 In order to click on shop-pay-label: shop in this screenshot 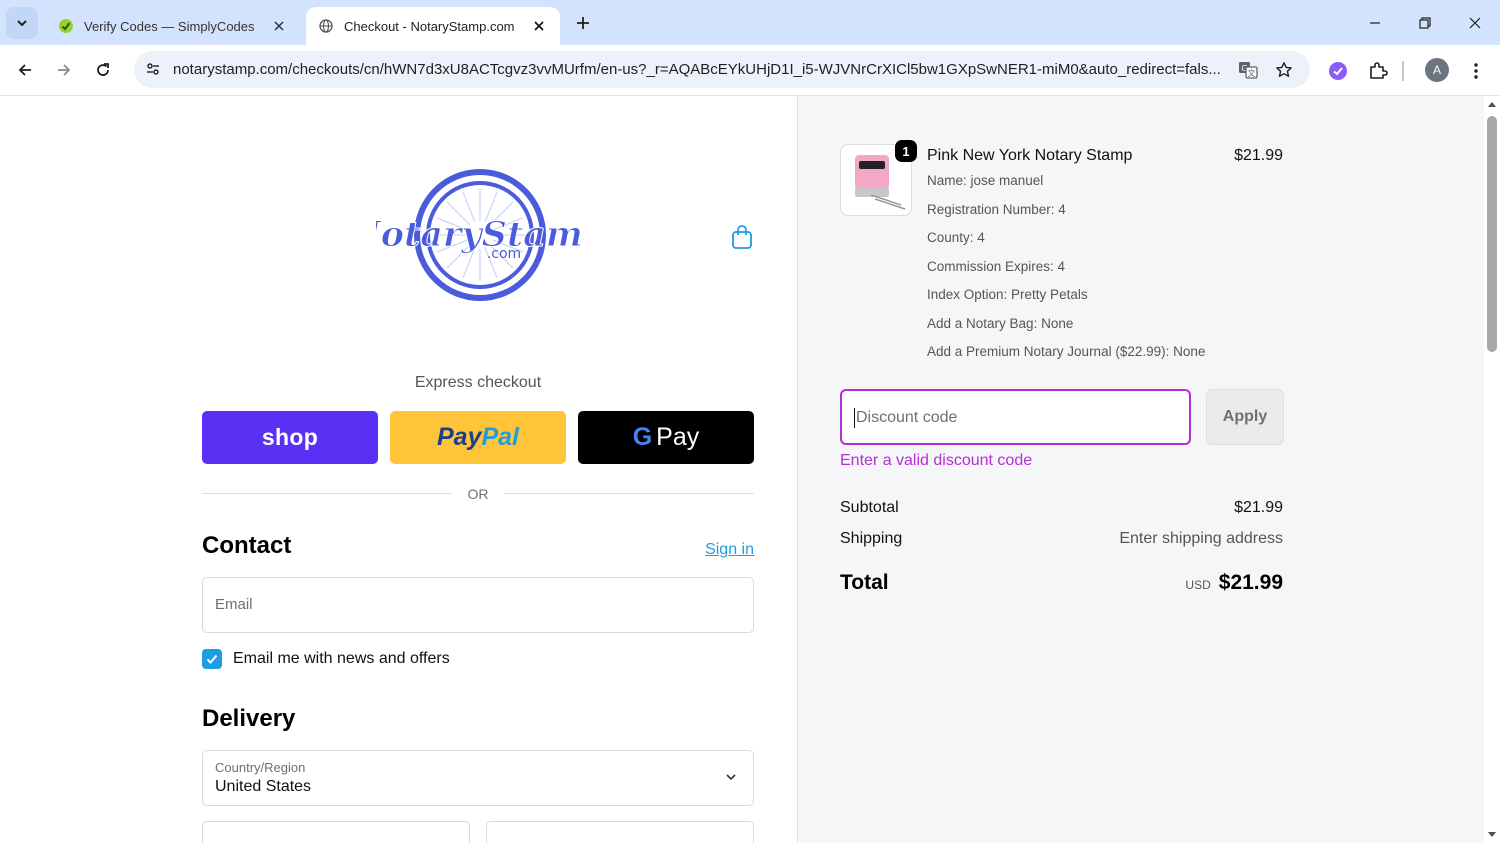, I will do `click(290, 437)`.